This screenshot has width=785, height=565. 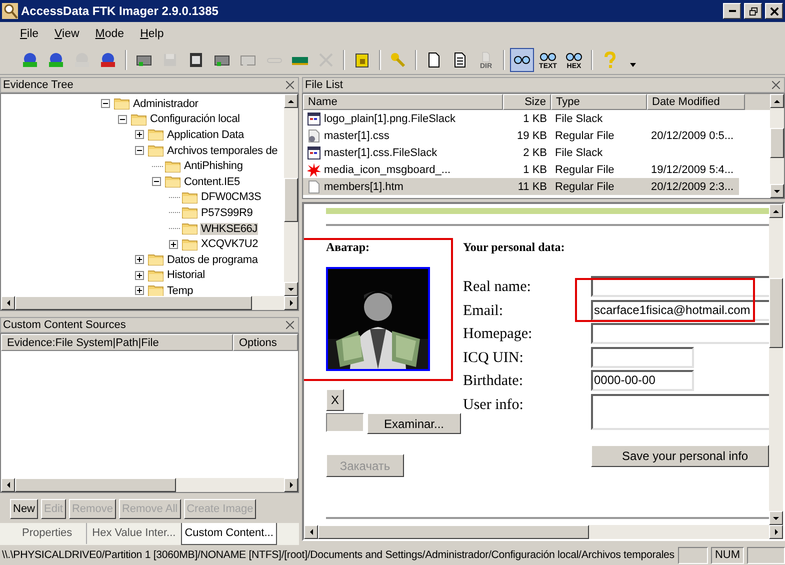 What do you see at coordinates (229, 228) in the screenshot?
I see `tree-item: WHKSE66J` at bounding box center [229, 228].